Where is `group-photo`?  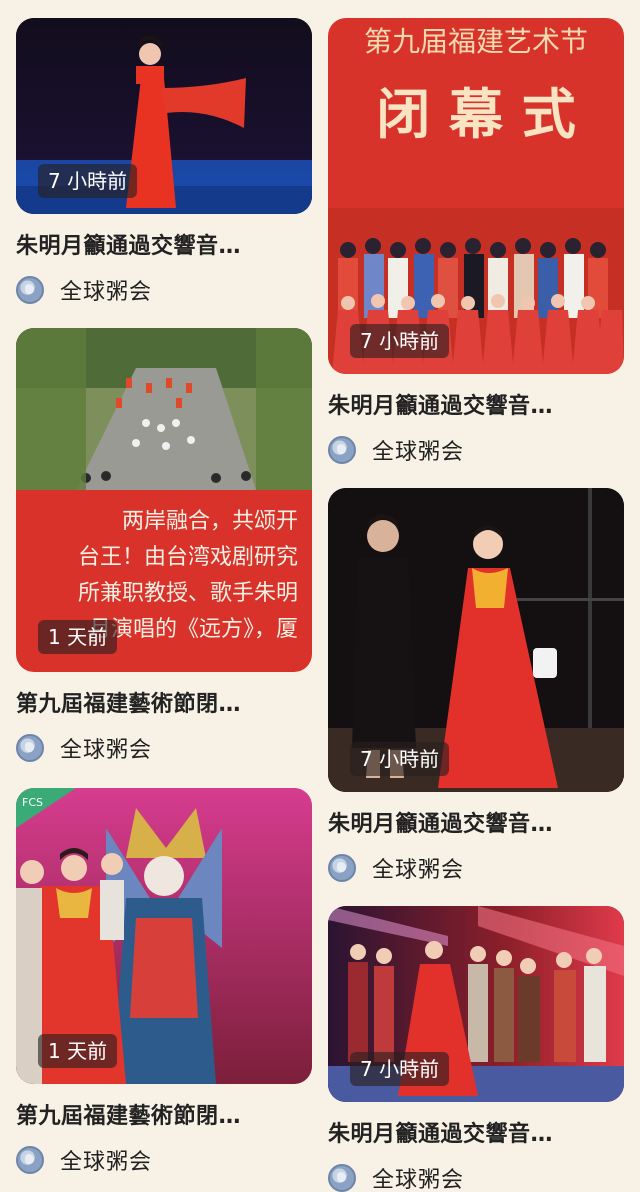 group-photo is located at coordinates (476, 291).